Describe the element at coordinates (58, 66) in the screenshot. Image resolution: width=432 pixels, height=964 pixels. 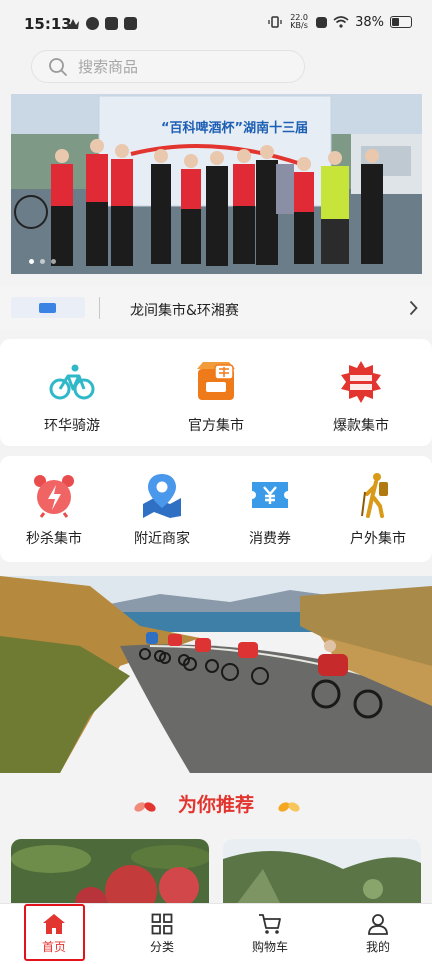
I see `search-icon` at that location.